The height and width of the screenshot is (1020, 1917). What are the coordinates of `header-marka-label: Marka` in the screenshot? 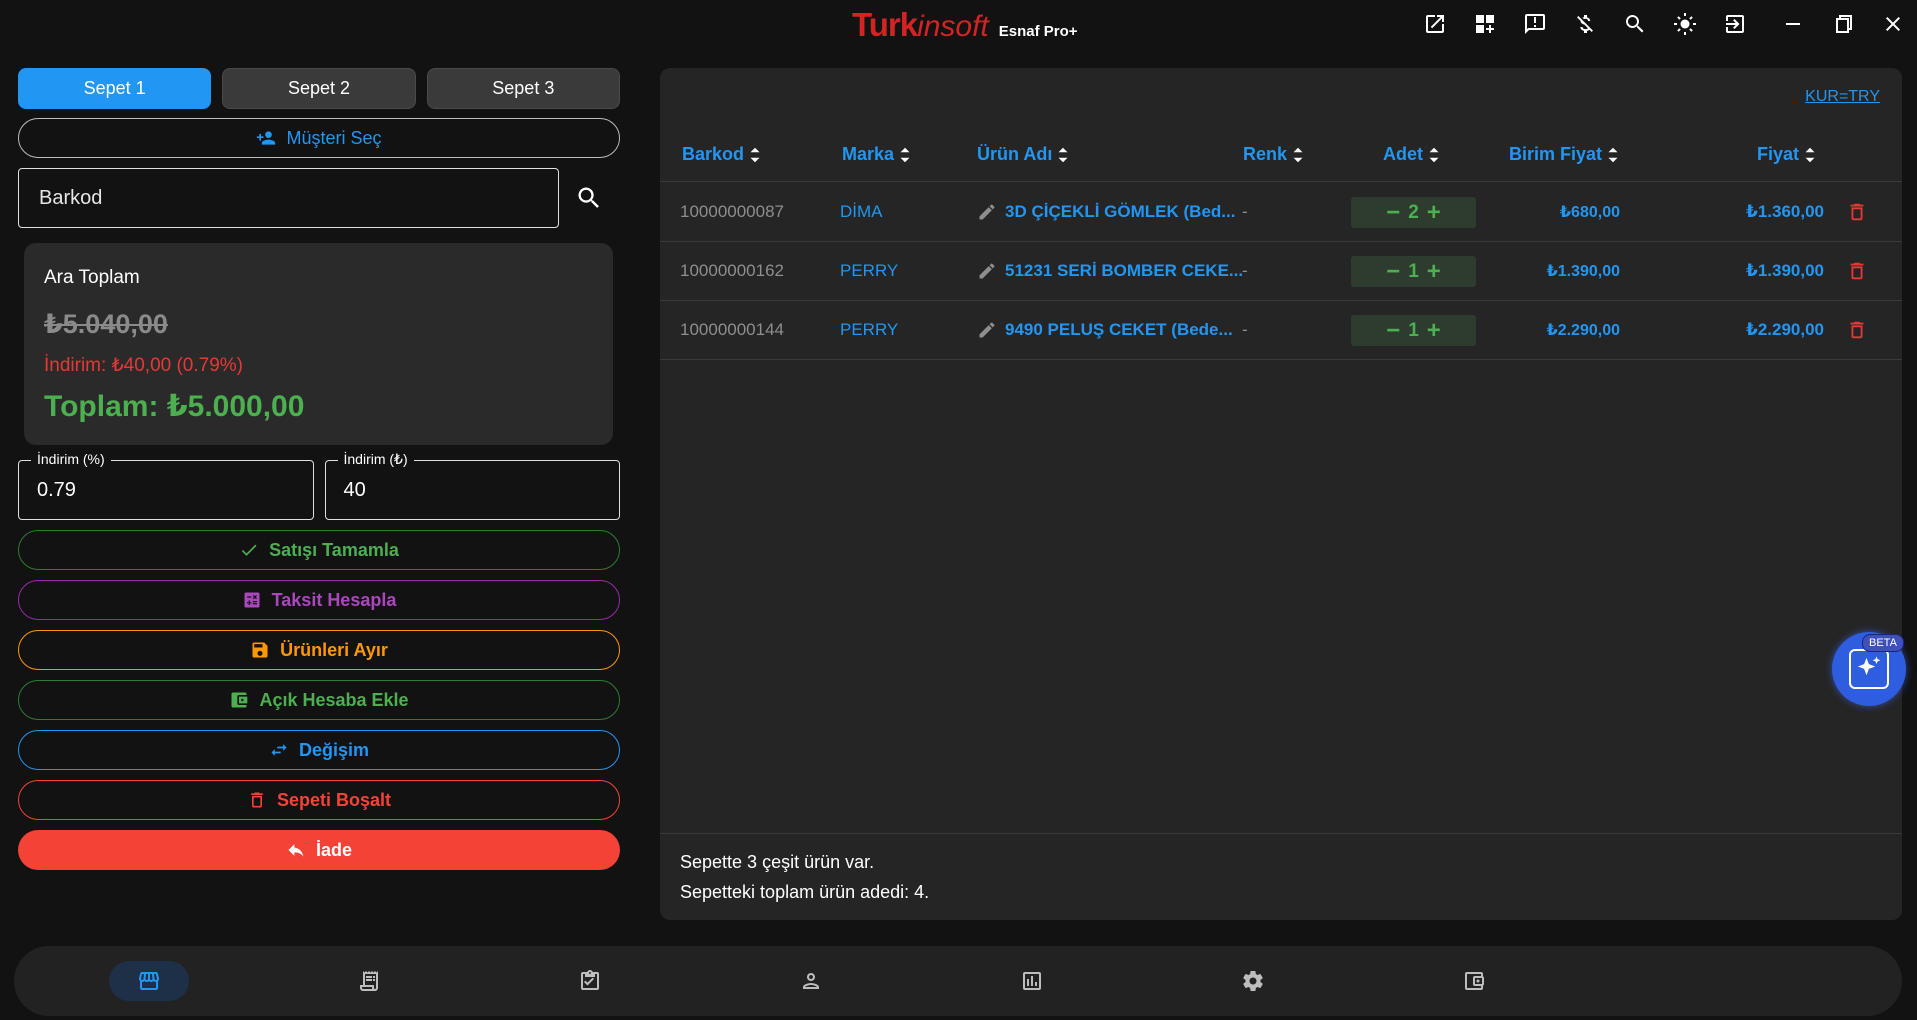 It's located at (868, 154).